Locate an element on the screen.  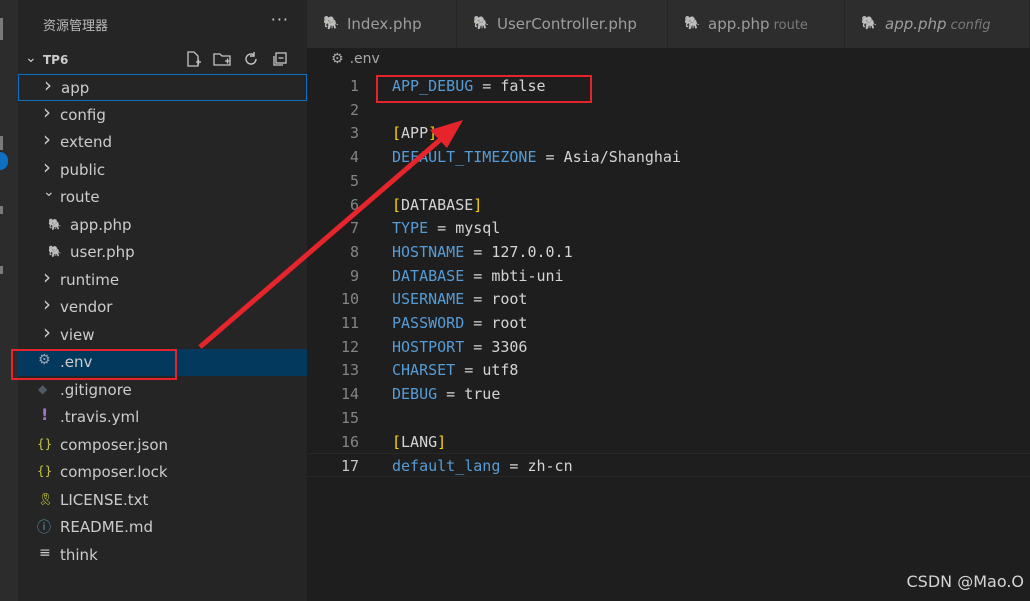
tab-3: 🐘 app.php route is located at coordinates (756, 24).